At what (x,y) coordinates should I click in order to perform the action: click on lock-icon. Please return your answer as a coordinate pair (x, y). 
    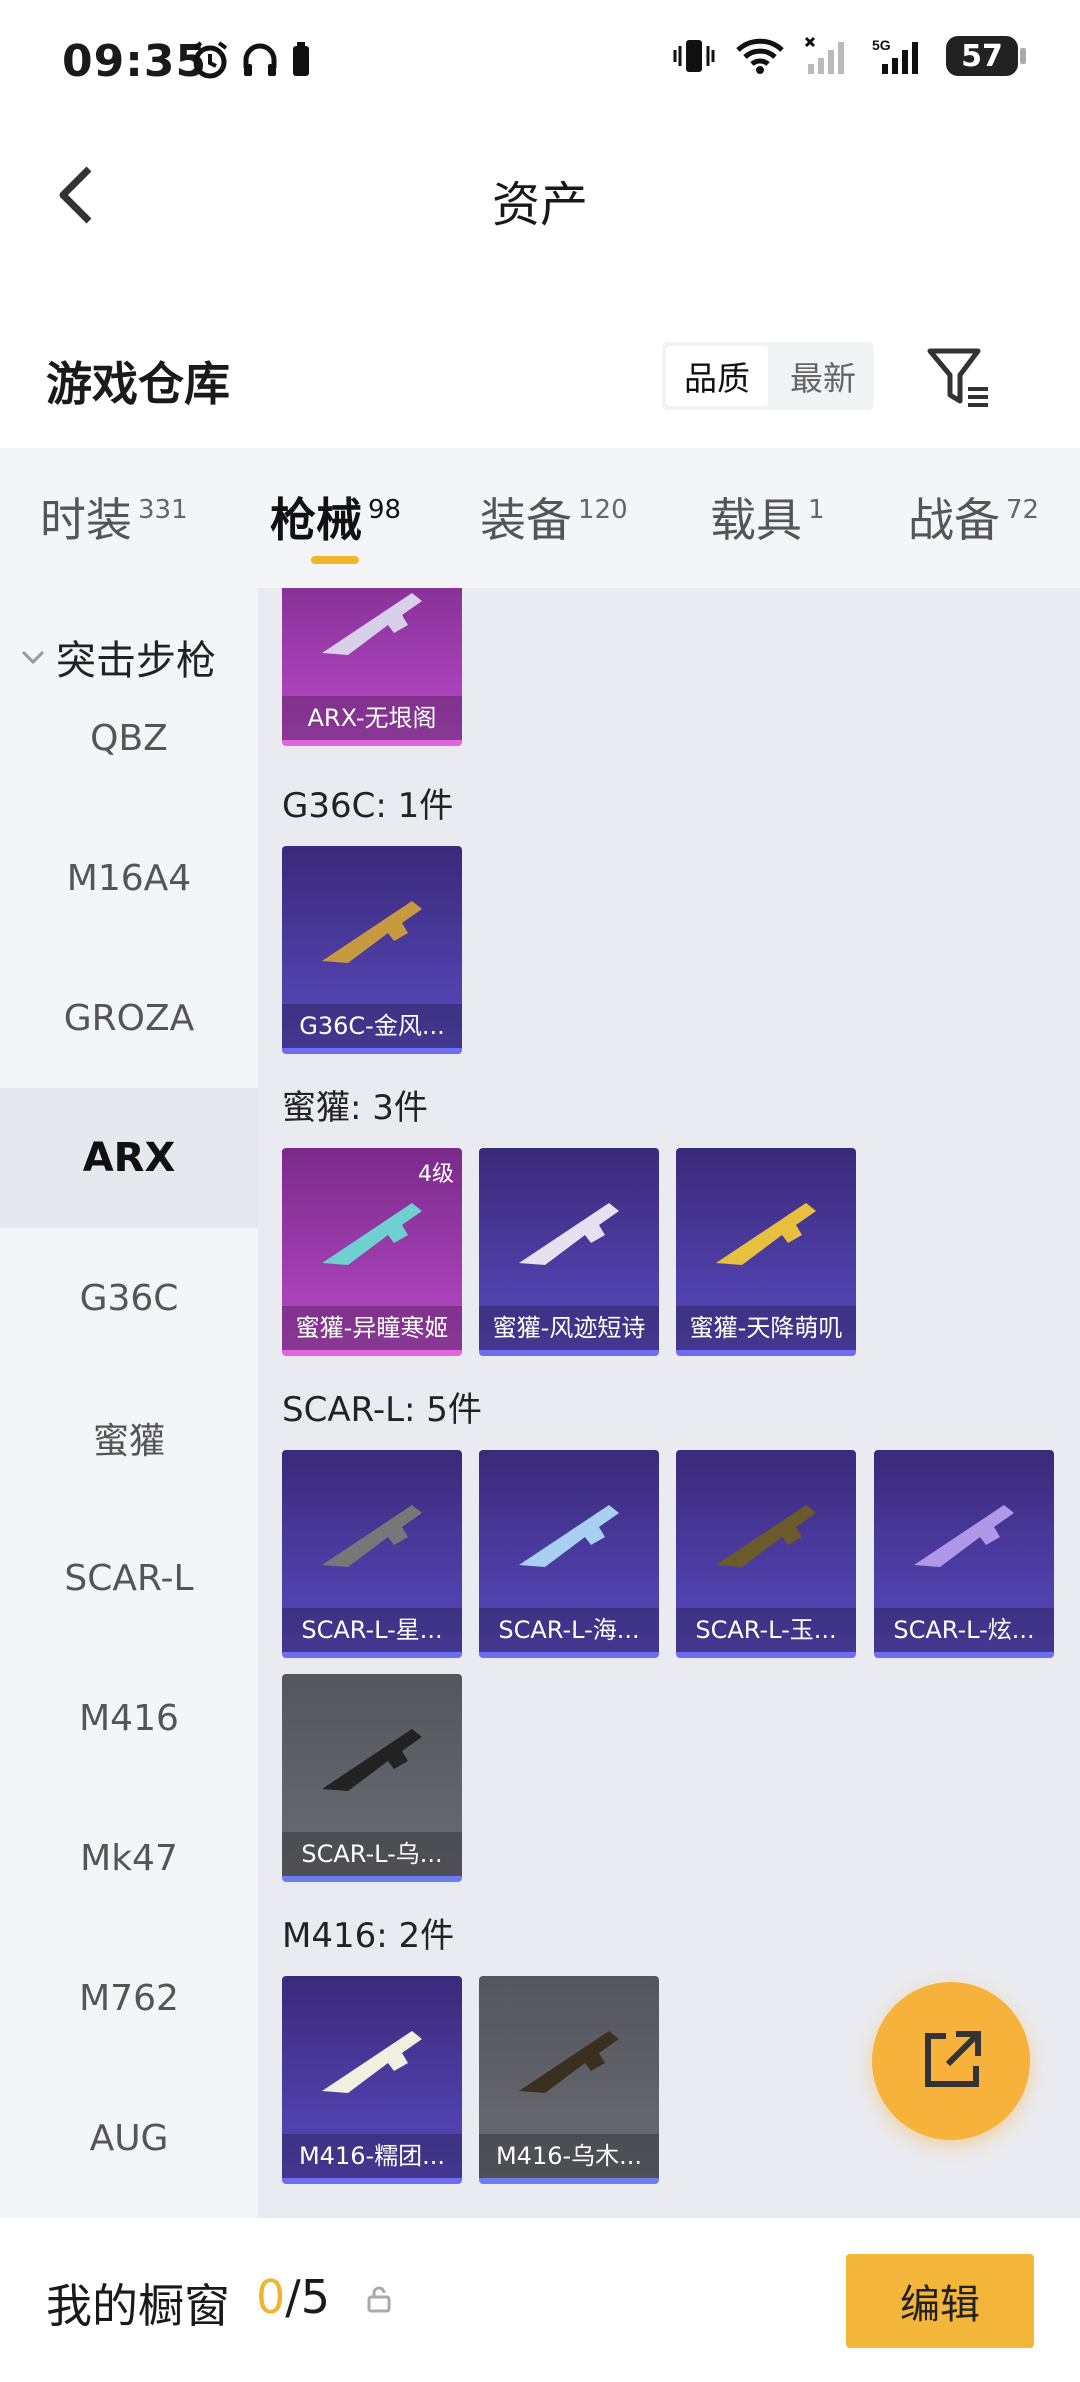
    Looking at the image, I should click on (379, 2299).